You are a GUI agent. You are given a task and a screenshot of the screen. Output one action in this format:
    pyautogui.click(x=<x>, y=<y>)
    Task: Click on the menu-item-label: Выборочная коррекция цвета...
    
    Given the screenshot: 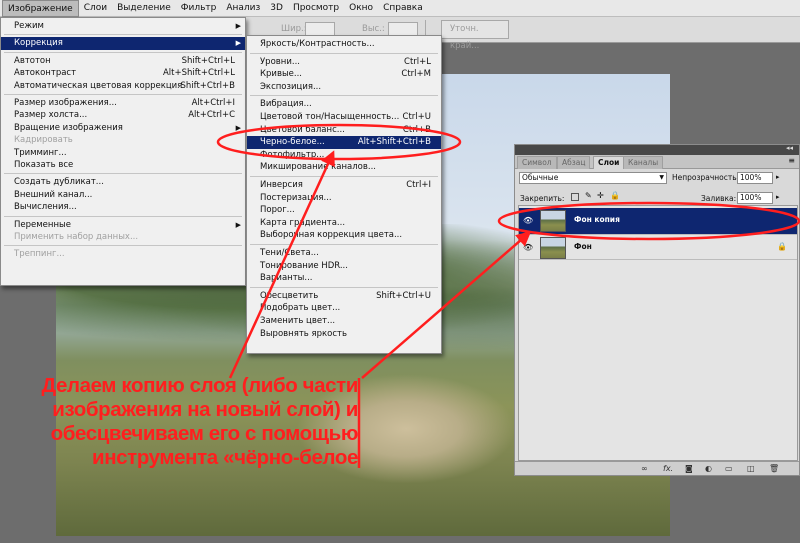 What is the action you would take?
    pyautogui.click(x=331, y=235)
    